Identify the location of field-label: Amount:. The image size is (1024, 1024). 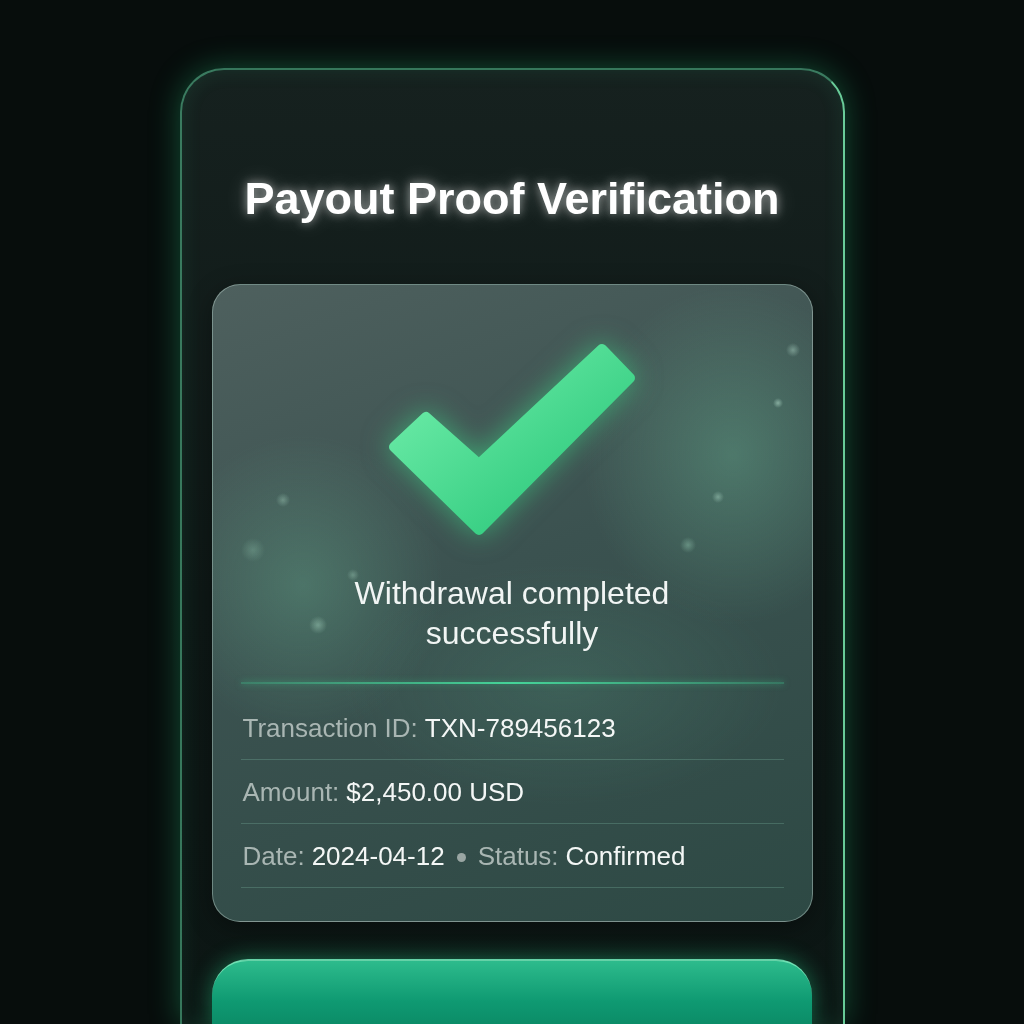
(291, 791).